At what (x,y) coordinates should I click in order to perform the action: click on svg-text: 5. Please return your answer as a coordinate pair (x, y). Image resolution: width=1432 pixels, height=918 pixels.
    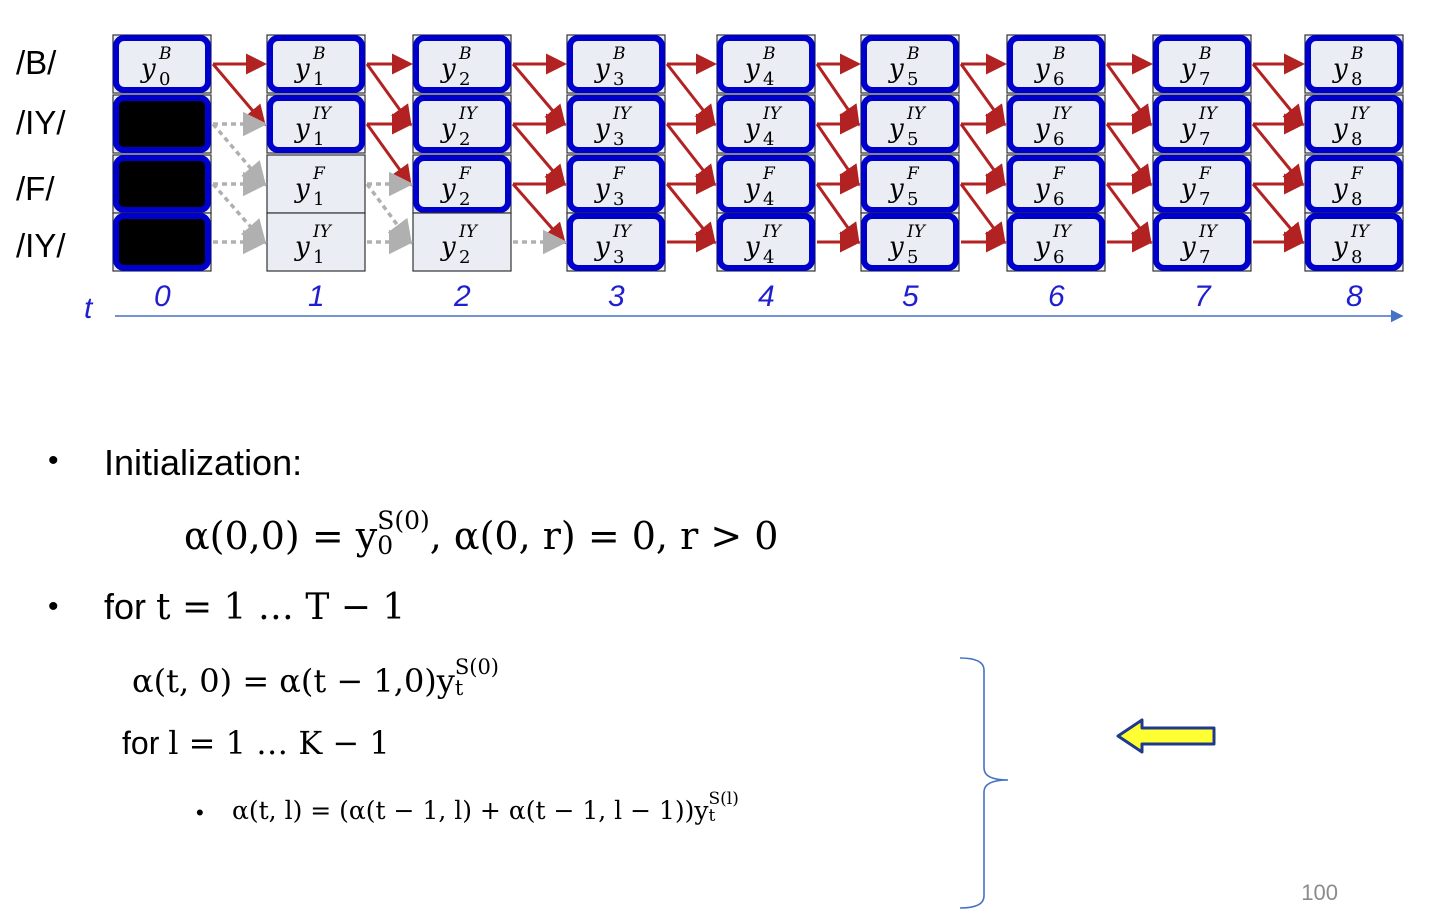
    Looking at the image, I should click on (912, 257).